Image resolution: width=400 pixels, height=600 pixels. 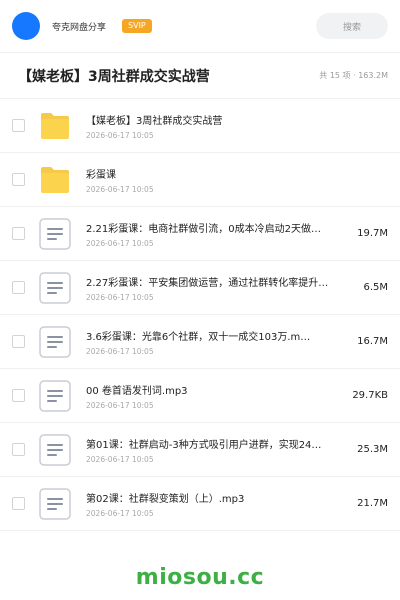 What do you see at coordinates (165, 499) in the screenshot?
I see `file-name: 第02课：社群裂变策划（上）.mp3` at bounding box center [165, 499].